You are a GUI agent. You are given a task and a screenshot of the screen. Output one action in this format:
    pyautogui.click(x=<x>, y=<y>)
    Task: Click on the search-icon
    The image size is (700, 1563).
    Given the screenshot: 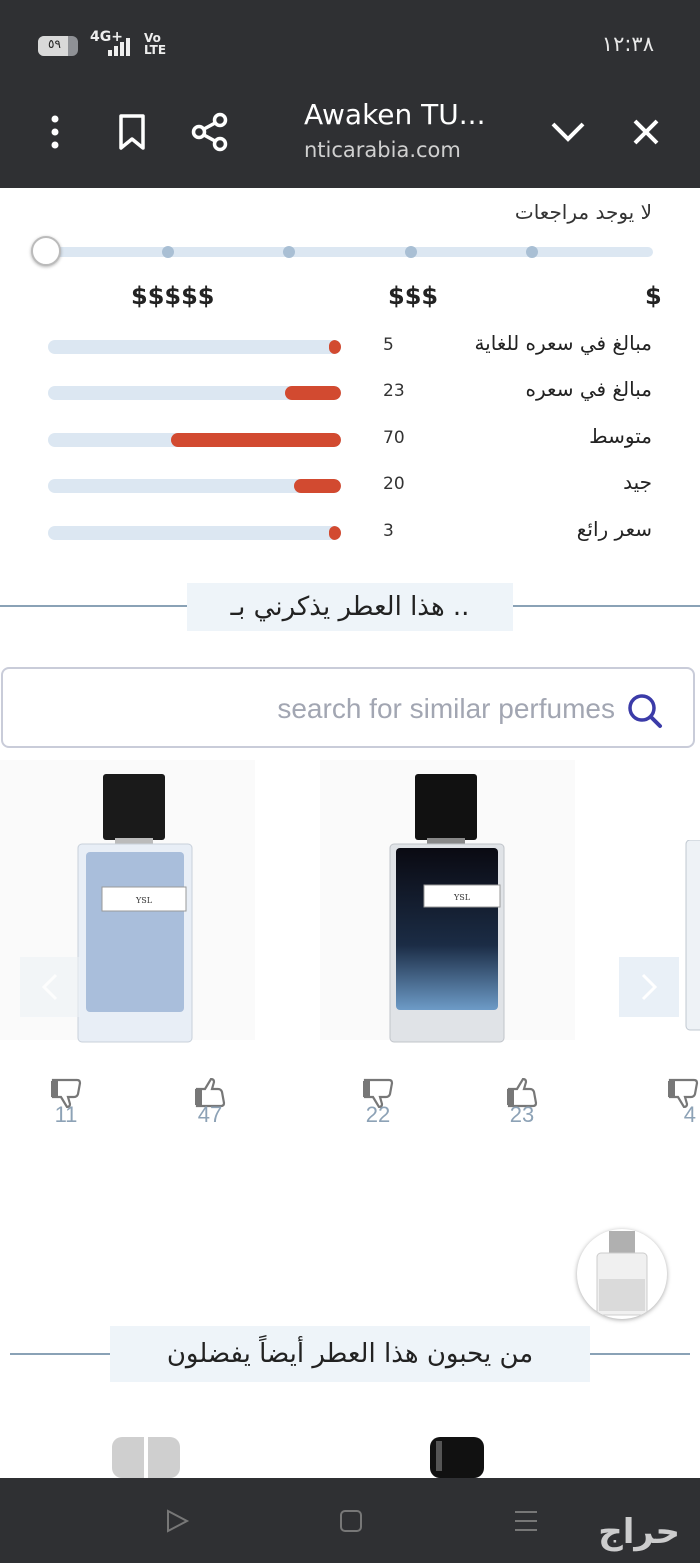 What is the action you would take?
    pyautogui.click(x=645, y=713)
    